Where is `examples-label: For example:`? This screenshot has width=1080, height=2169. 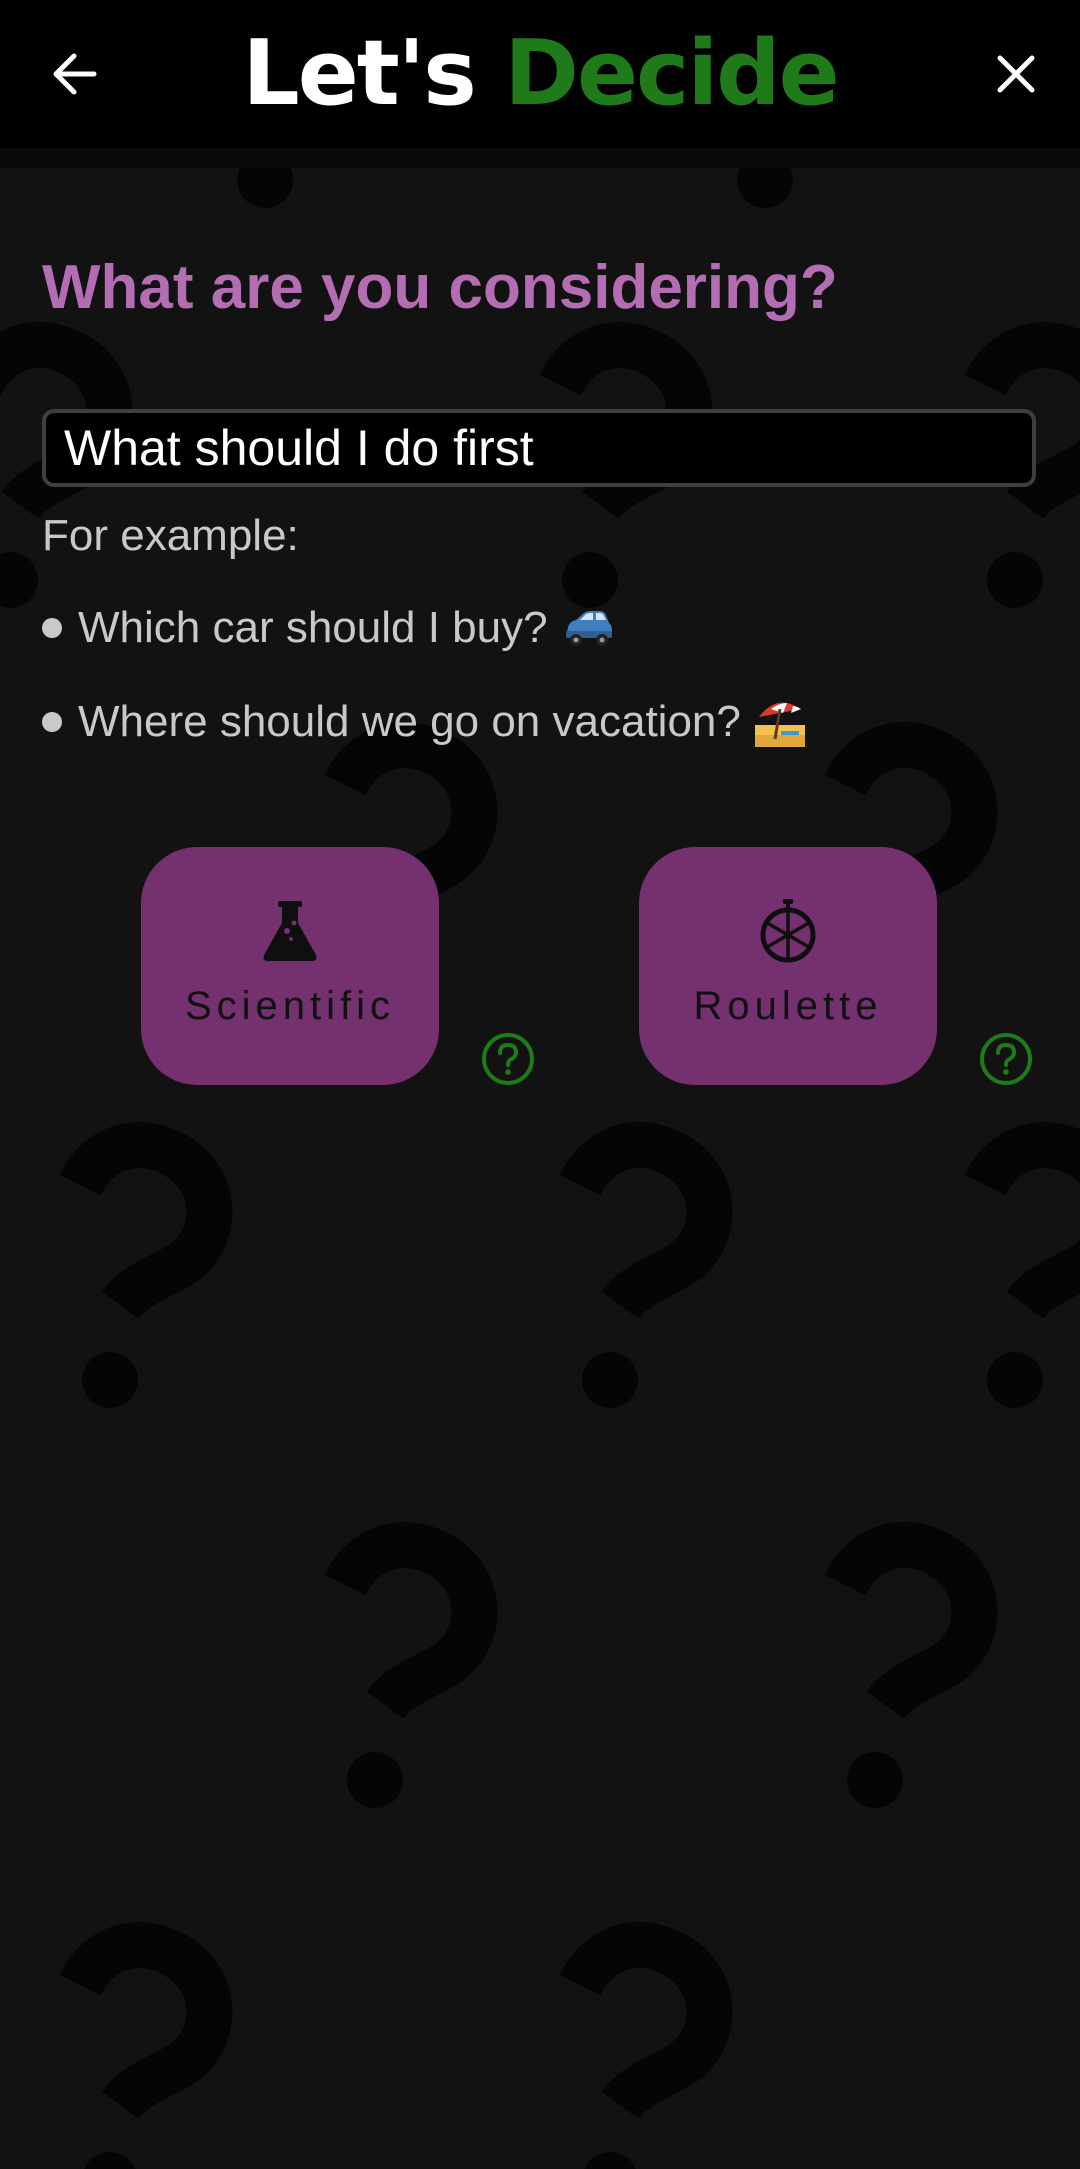
examples-label: For example: is located at coordinates (170, 535).